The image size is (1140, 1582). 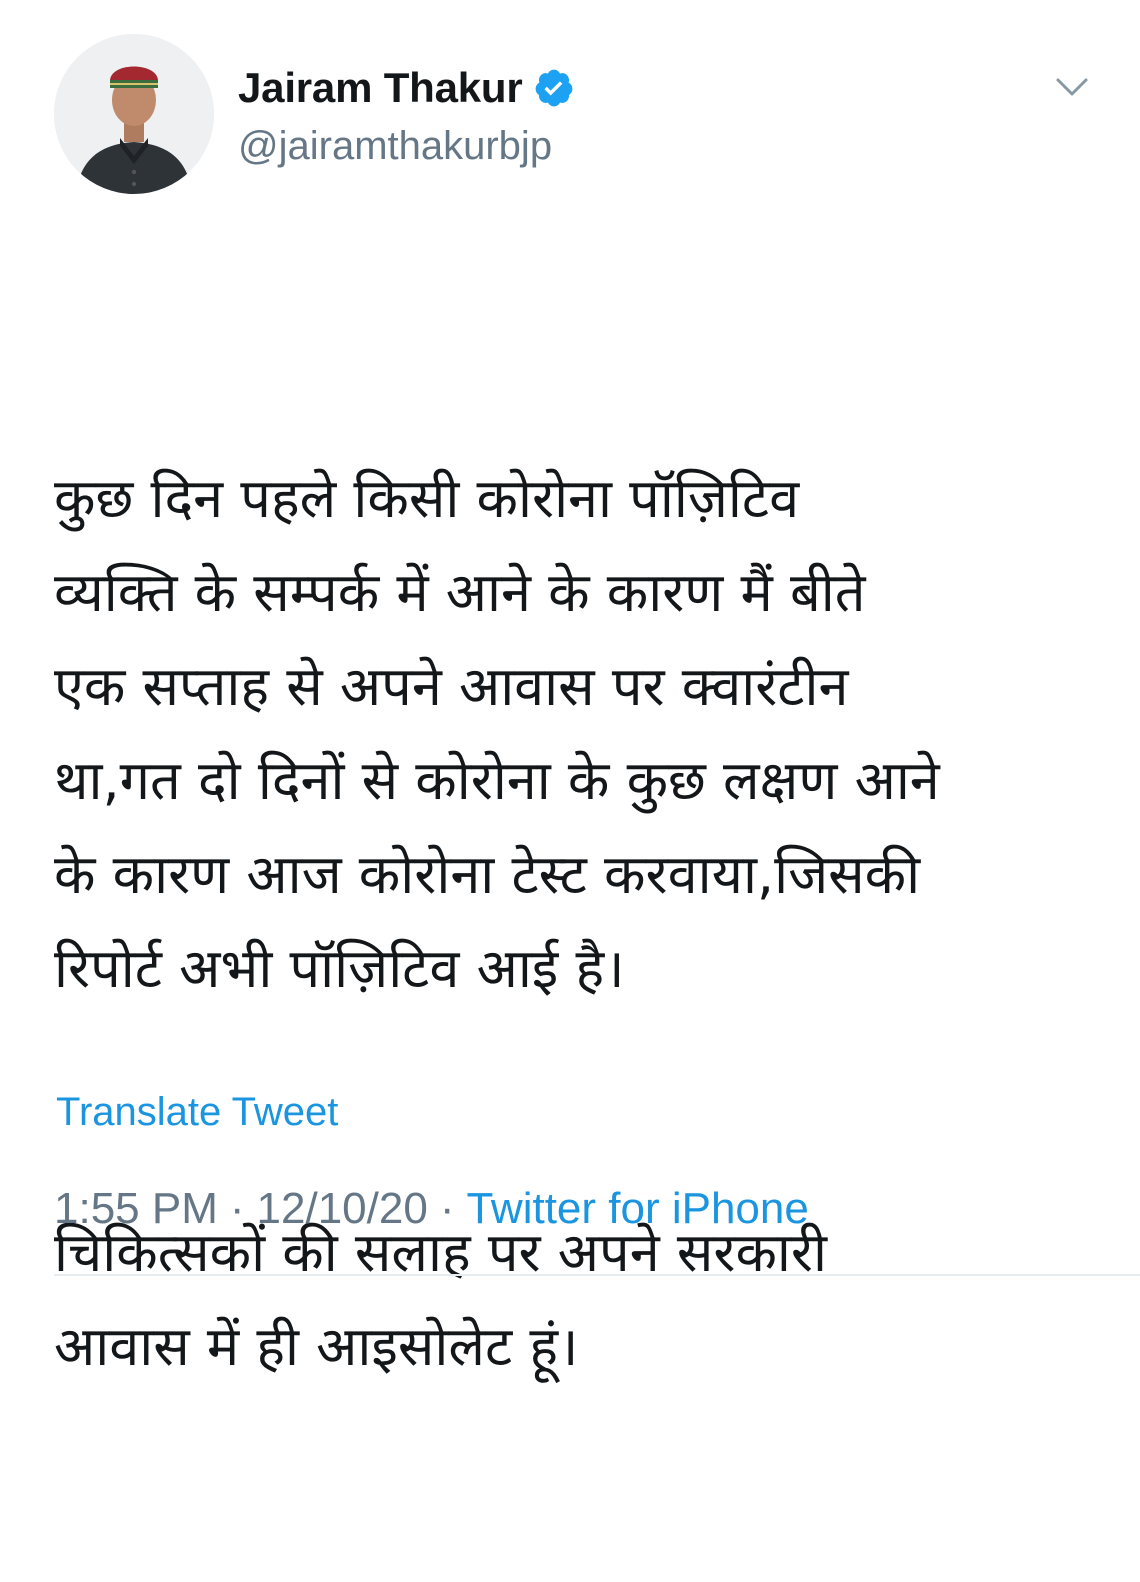 I want to click on tweet-date: 12/10/20, so click(x=342, y=1208).